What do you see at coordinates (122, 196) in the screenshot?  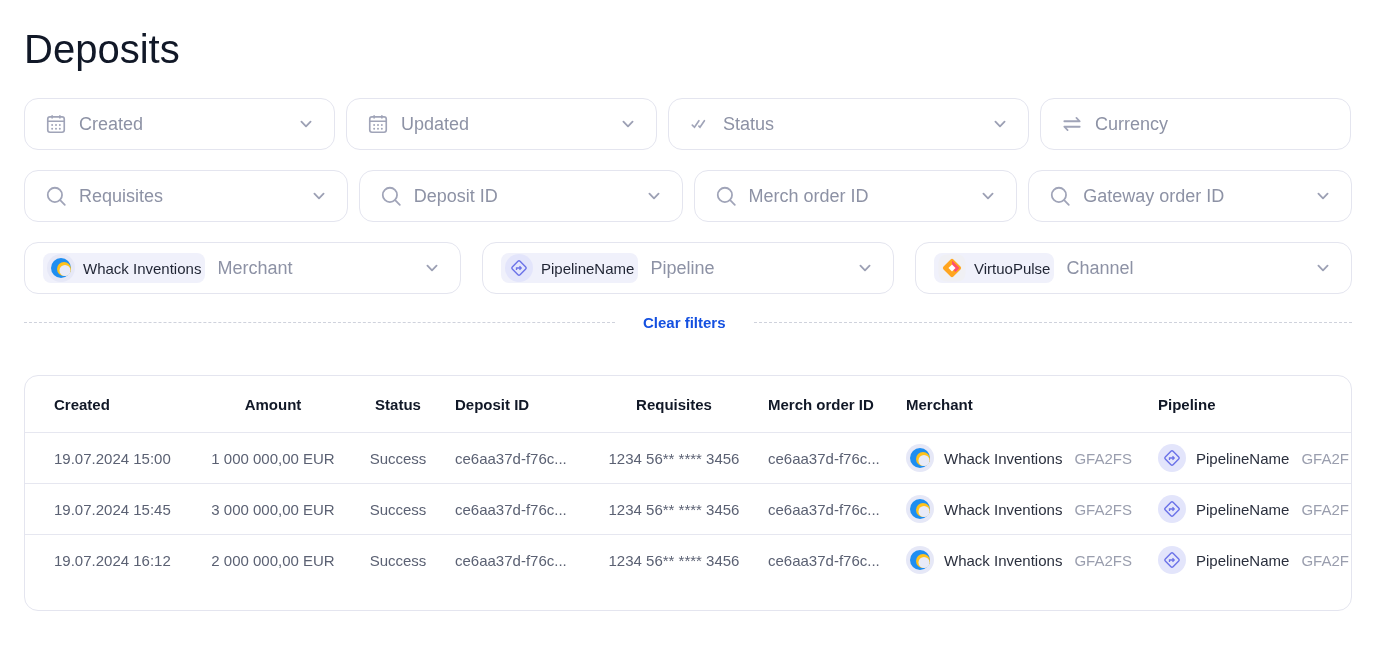 I see `placeholder-text: Requisites` at bounding box center [122, 196].